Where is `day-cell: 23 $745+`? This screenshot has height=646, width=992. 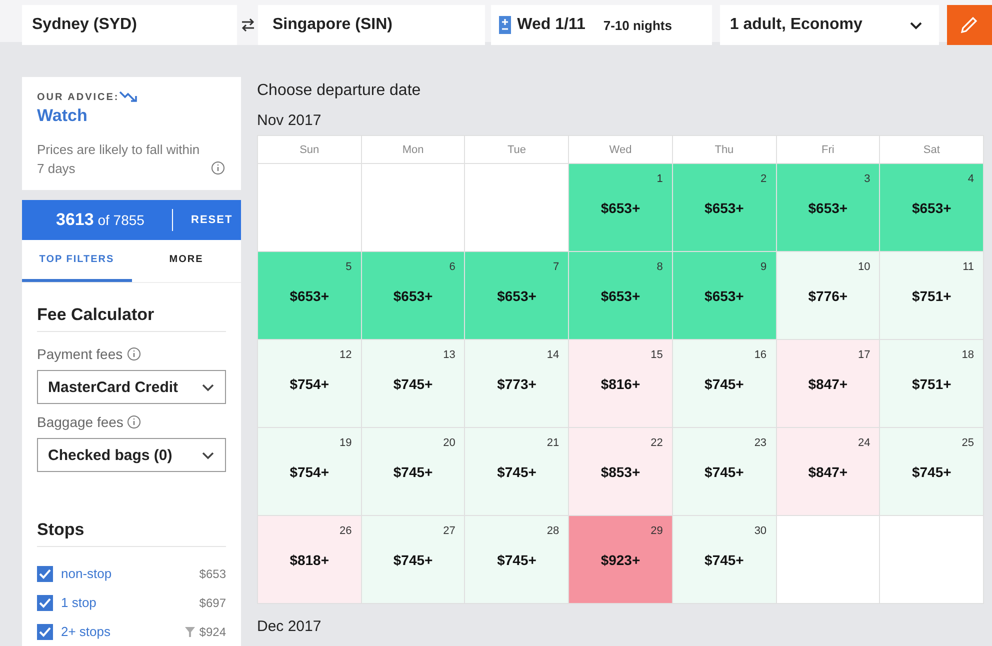
day-cell: 23 $745+ is located at coordinates (724, 471).